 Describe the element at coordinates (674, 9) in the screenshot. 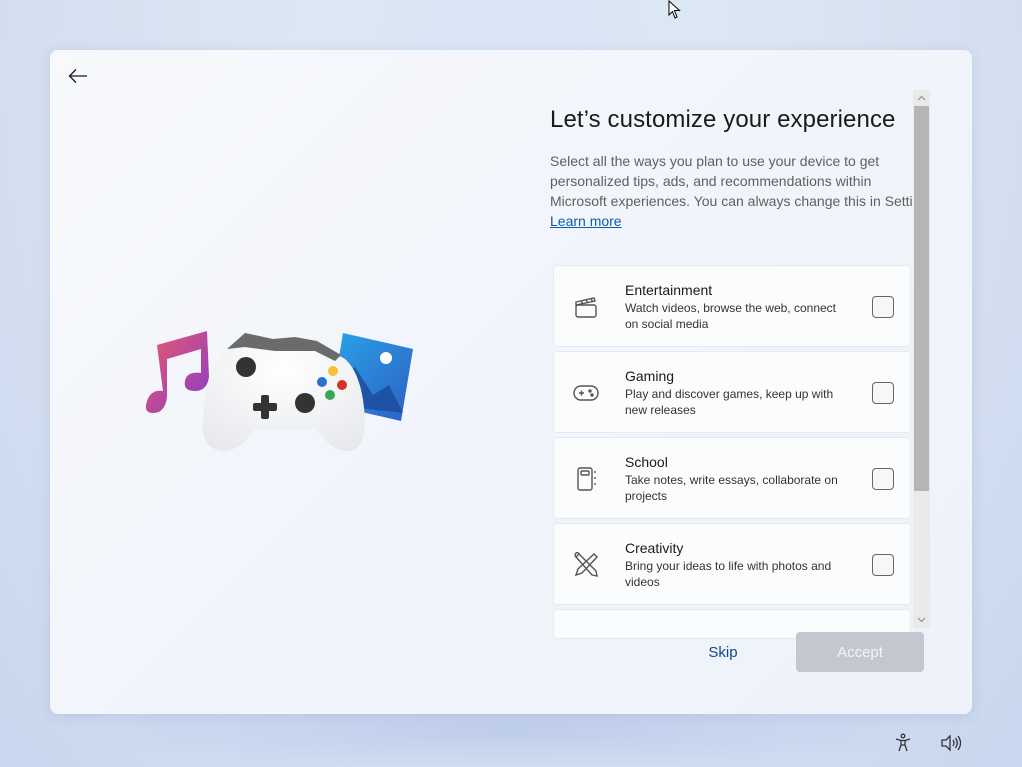

I see `mouse-cursor-icon` at that location.